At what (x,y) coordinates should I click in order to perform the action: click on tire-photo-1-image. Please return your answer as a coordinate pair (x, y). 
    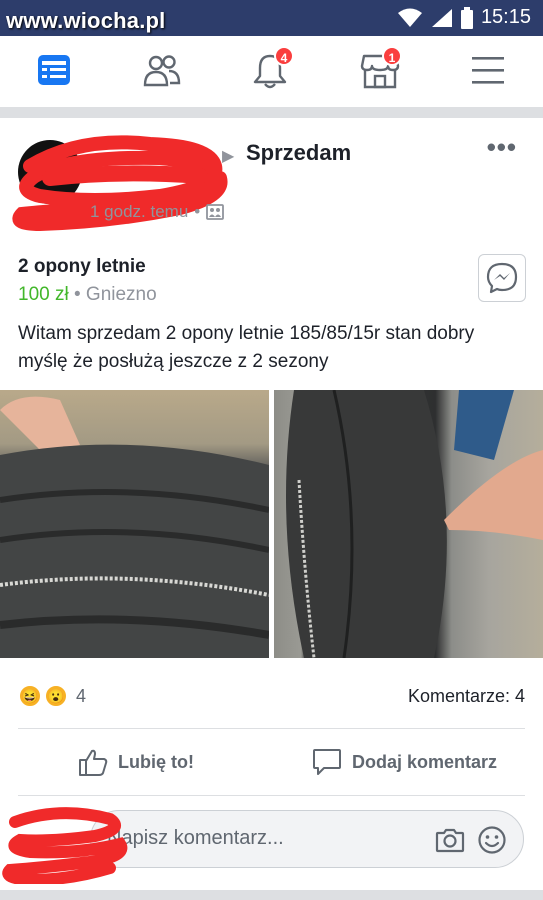
    Looking at the image, I should click on (134, 527).